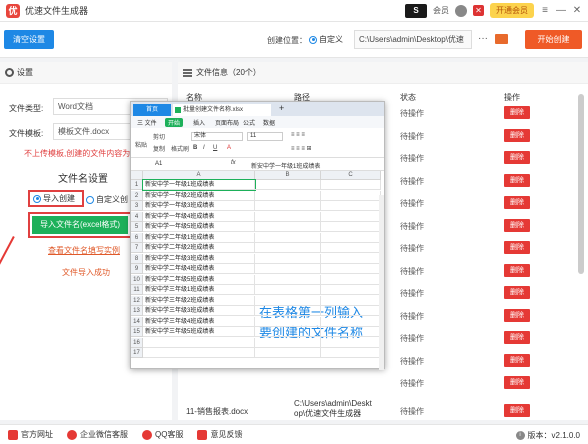  What do you see at coordinates (227, 124) in the screenshot?
I see `ribbon-tab: 页面布局` at bounding box center [227, 124].